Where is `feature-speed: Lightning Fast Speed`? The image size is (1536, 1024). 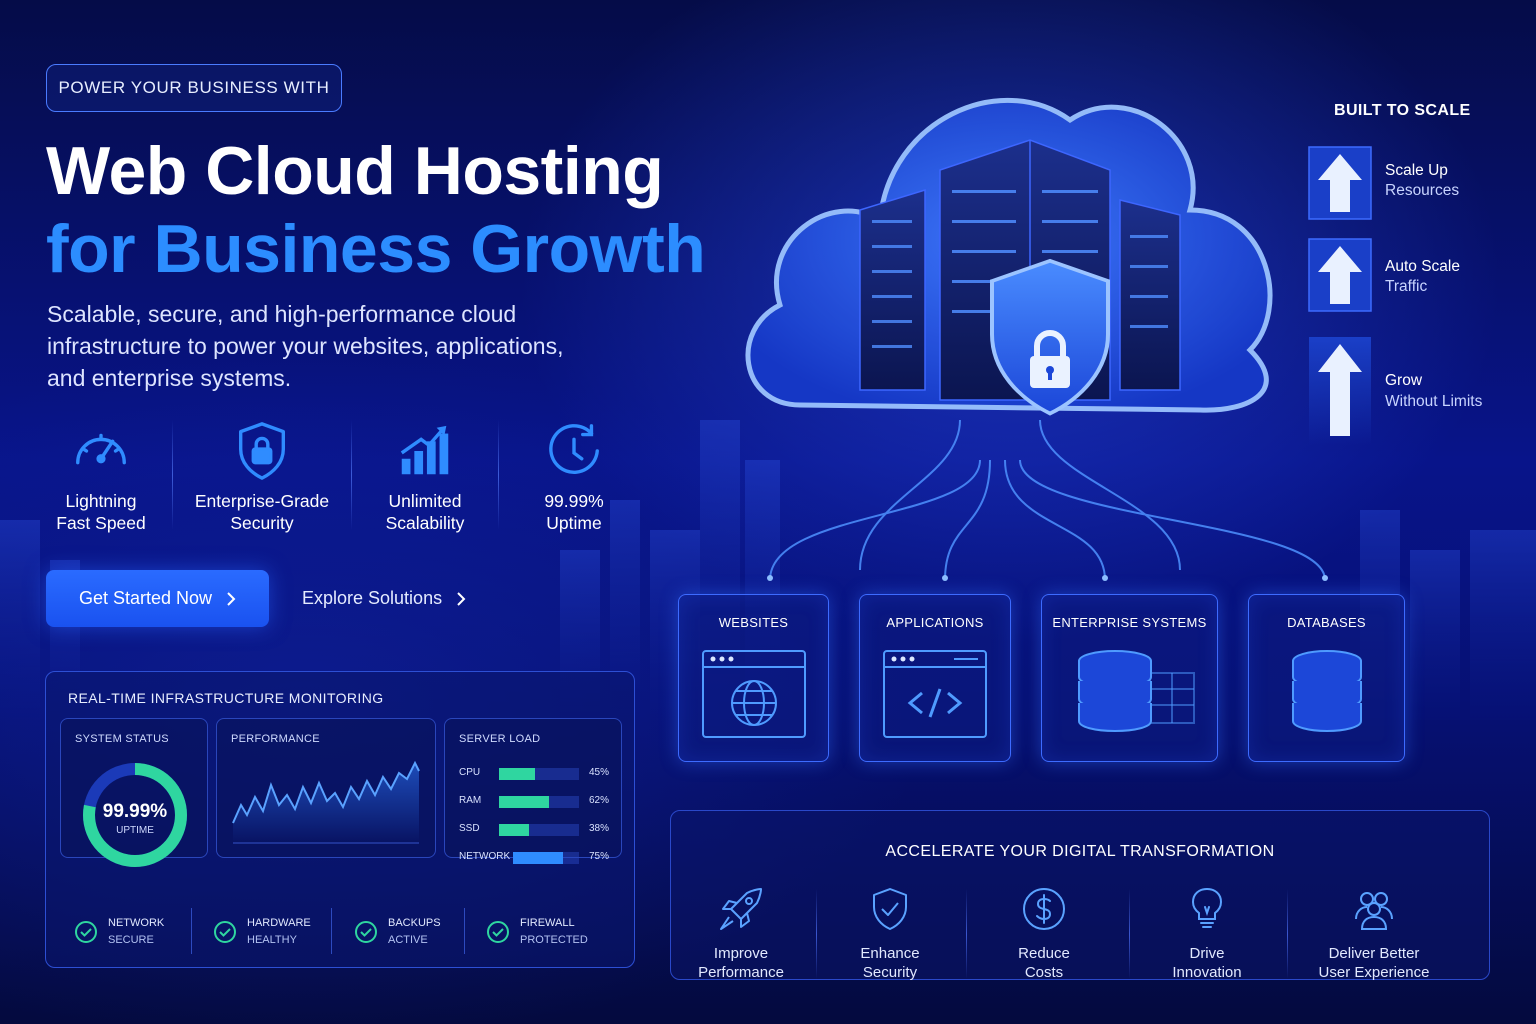 feature-speed: Lightning Fast Speed is located at coordinates (101, 480).